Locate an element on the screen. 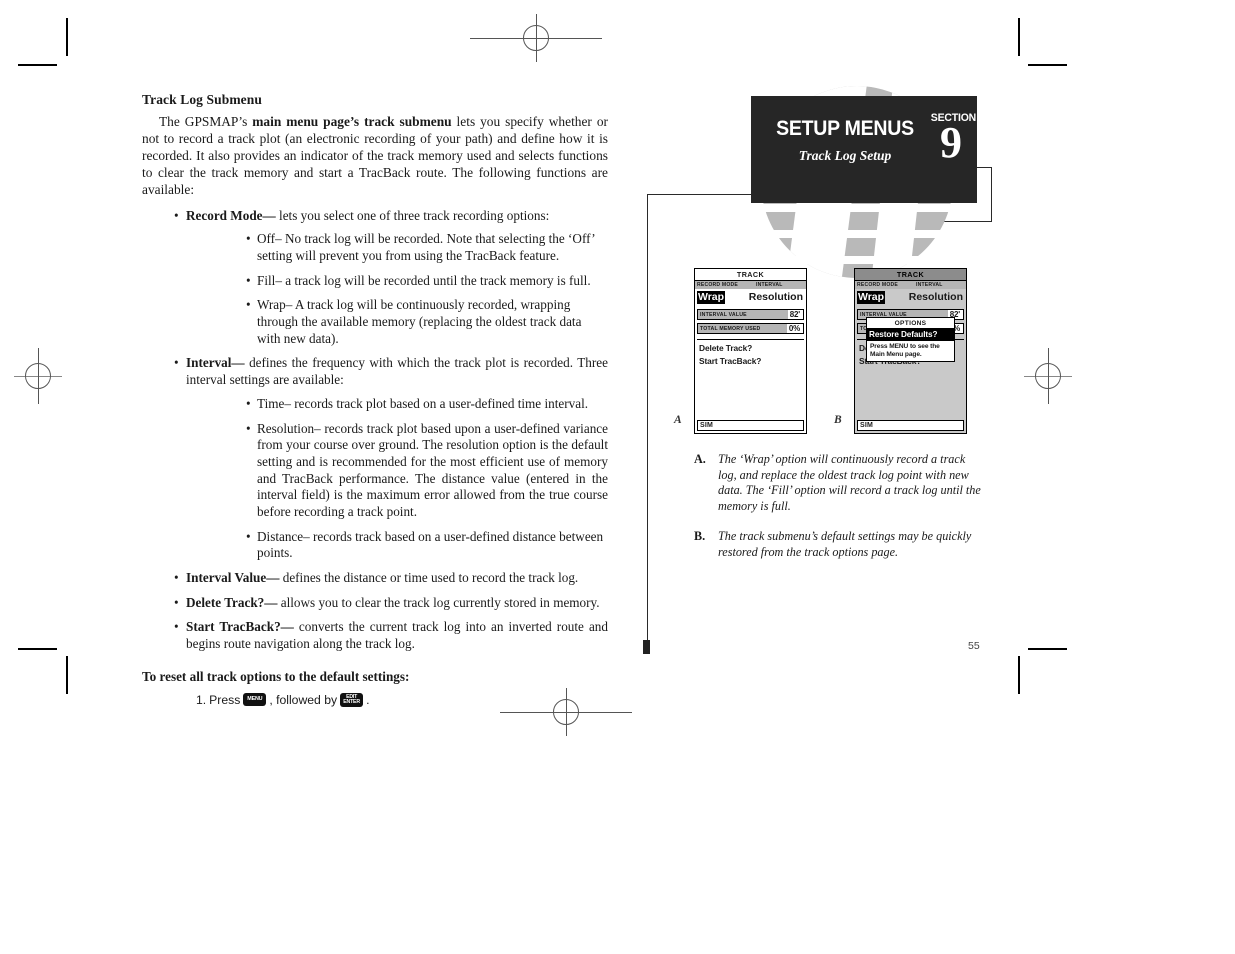 The height and width of the screenshot is (954, 1235). term-record-mode: Record Mode— is located at coordinates (231, 215).